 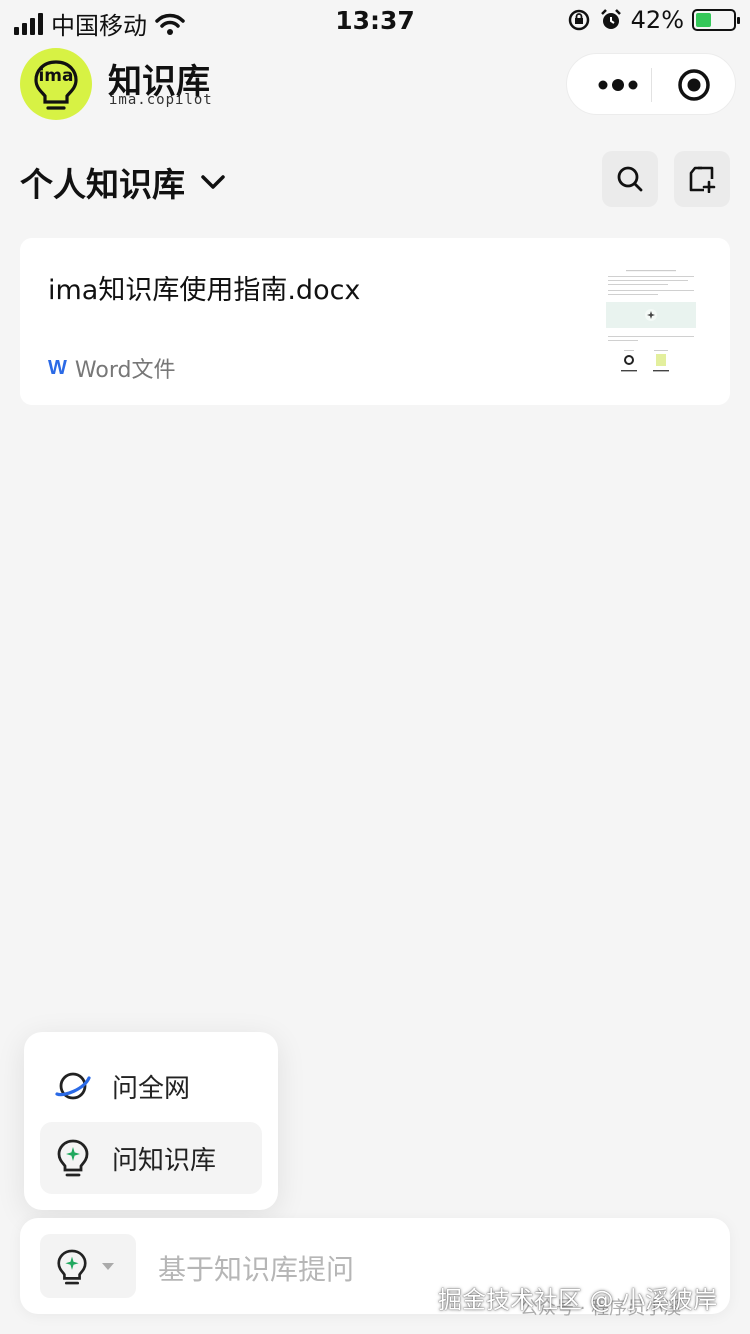 What do you see at coordinates (102, 184) in the screenshot?
I see `kb-title: 个人知识库` at bounding box center [102, 184].